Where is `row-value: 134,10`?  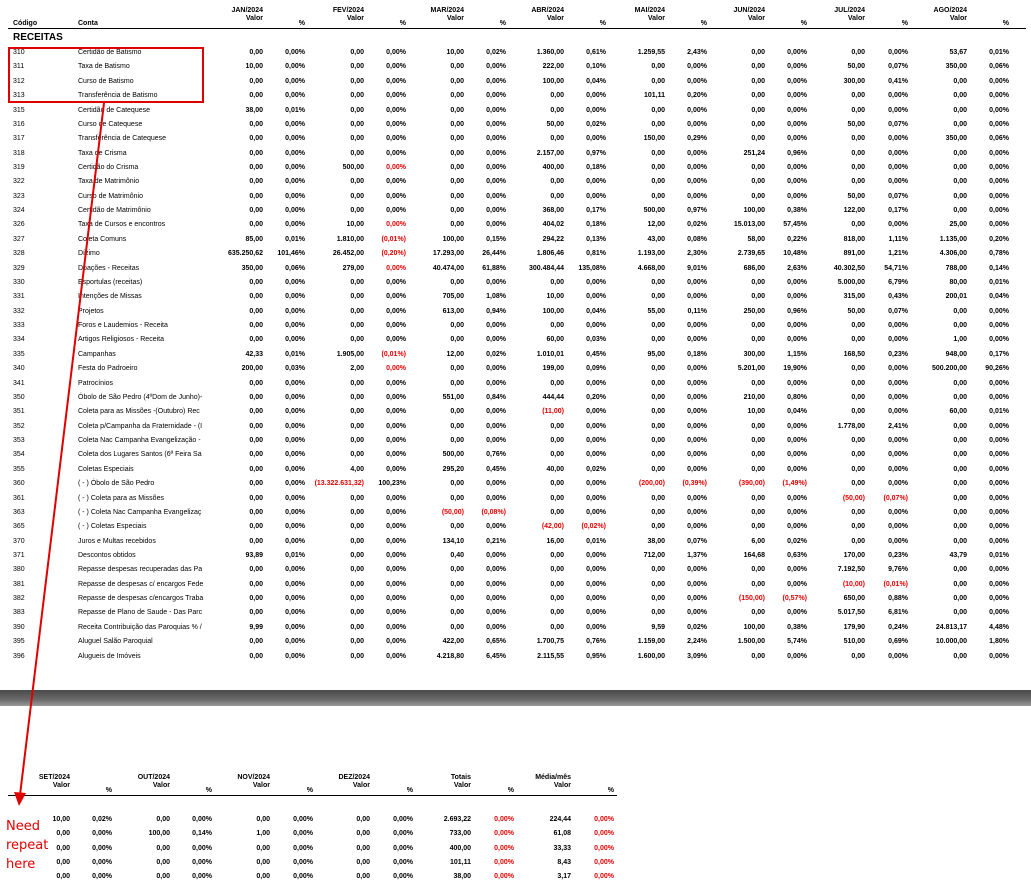
row-value: 134,10 is located at coordinates (453, 541).